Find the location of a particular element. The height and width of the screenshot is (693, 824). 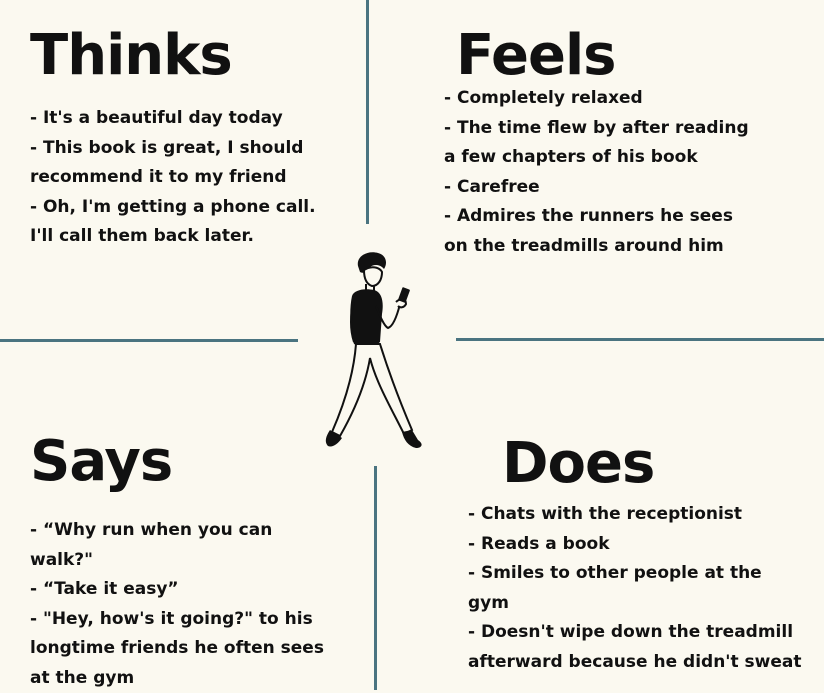

list-item: - “Why run when you can walk?" is located at coordinates (180, 545).